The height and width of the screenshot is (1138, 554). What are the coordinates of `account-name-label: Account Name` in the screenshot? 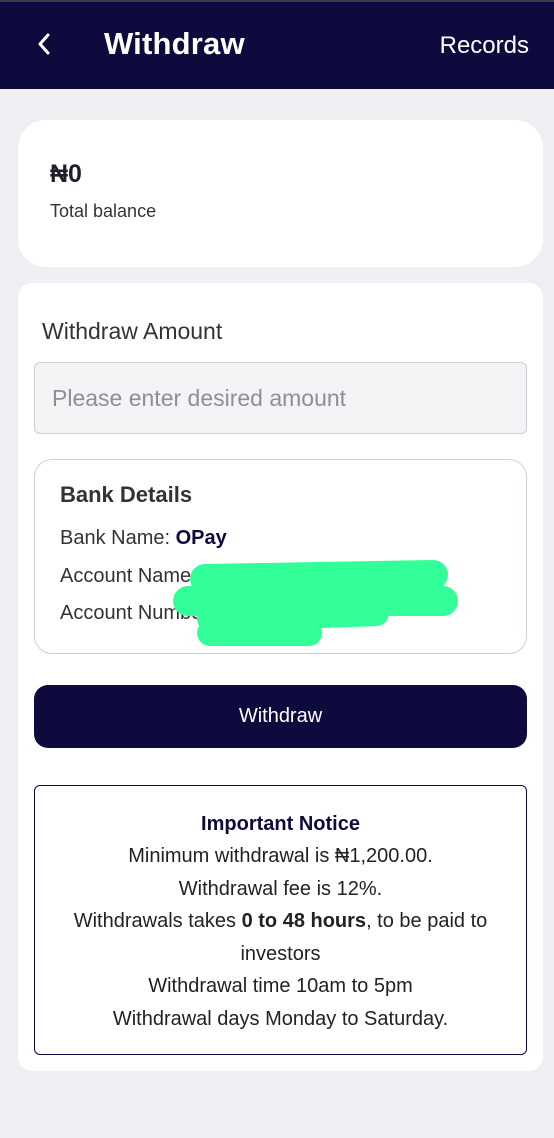 It's located at (126, 576).